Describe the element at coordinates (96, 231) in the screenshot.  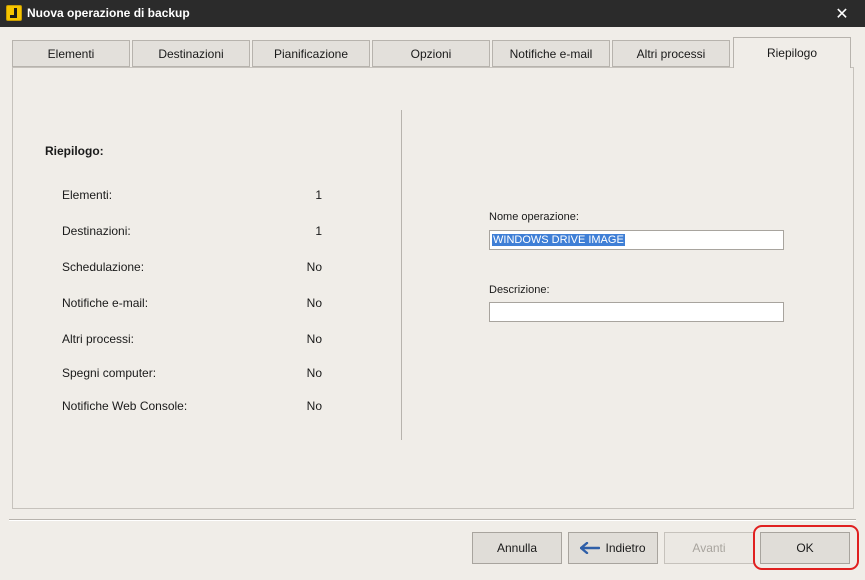
I see `summary-label-destinazioni: Destinazioni:` at that location.